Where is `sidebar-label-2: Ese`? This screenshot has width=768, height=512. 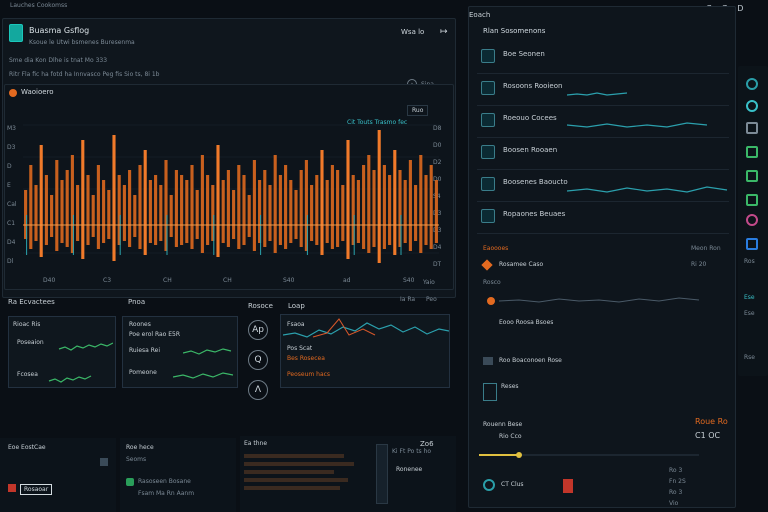
sidebar-label-2: Ese is located at coordinates (749, 313).